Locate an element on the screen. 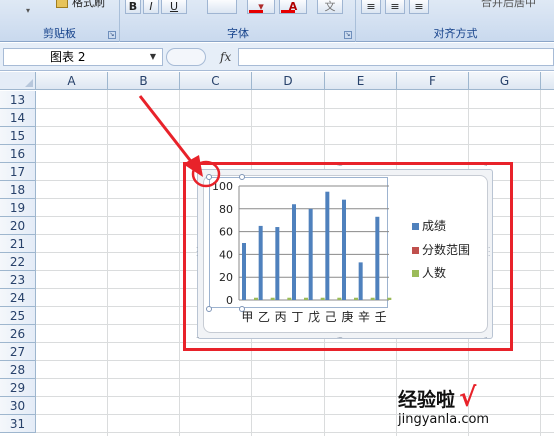 This screenshot has width=554, height=436. category-label: 己 is located at coordinates (331, 317).